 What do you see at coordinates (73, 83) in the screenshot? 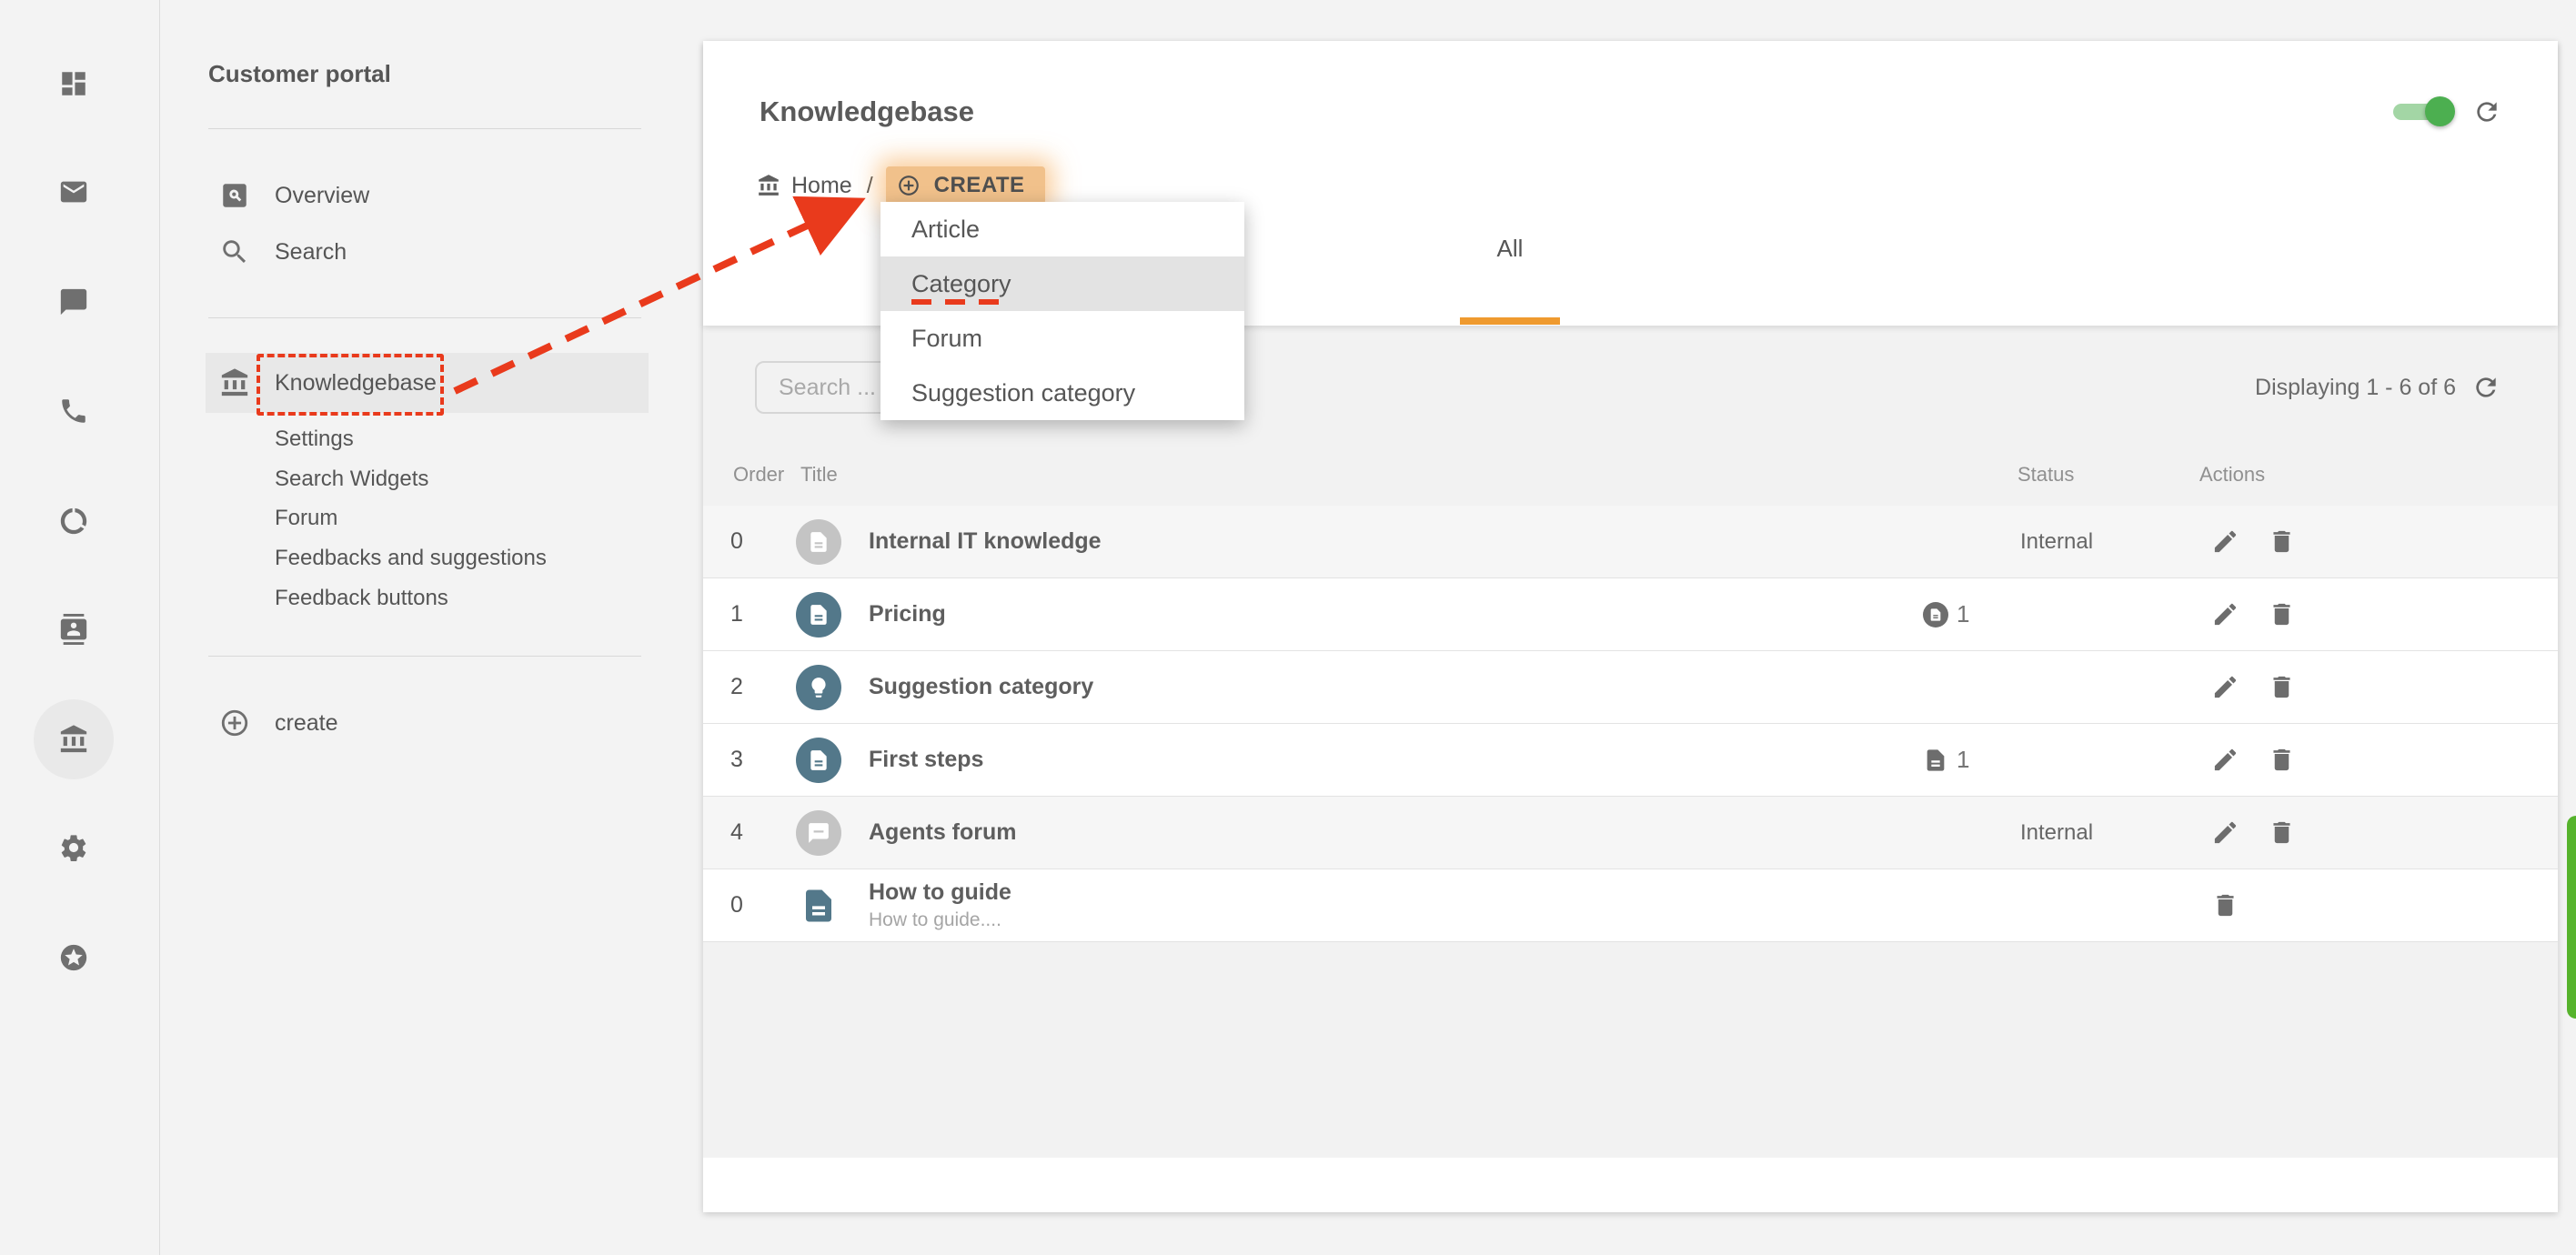
I see `dashboard-icon` at bounding box center [73, 83].